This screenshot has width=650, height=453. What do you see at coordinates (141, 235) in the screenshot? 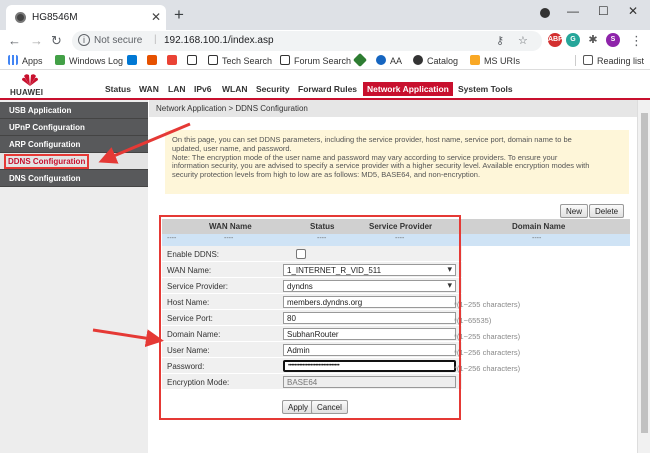
I see `annotation-arrows` at bounding box center [141, 235].